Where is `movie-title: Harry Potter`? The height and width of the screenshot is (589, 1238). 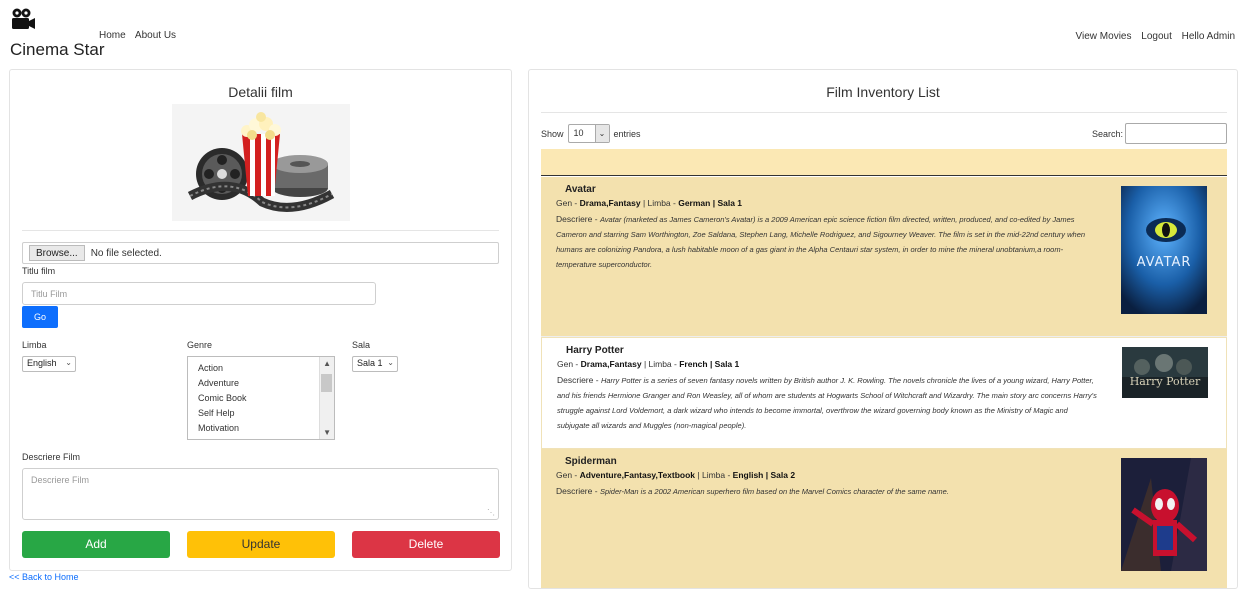 movie-title: Harry Potter is located at coordinates (595, 350).